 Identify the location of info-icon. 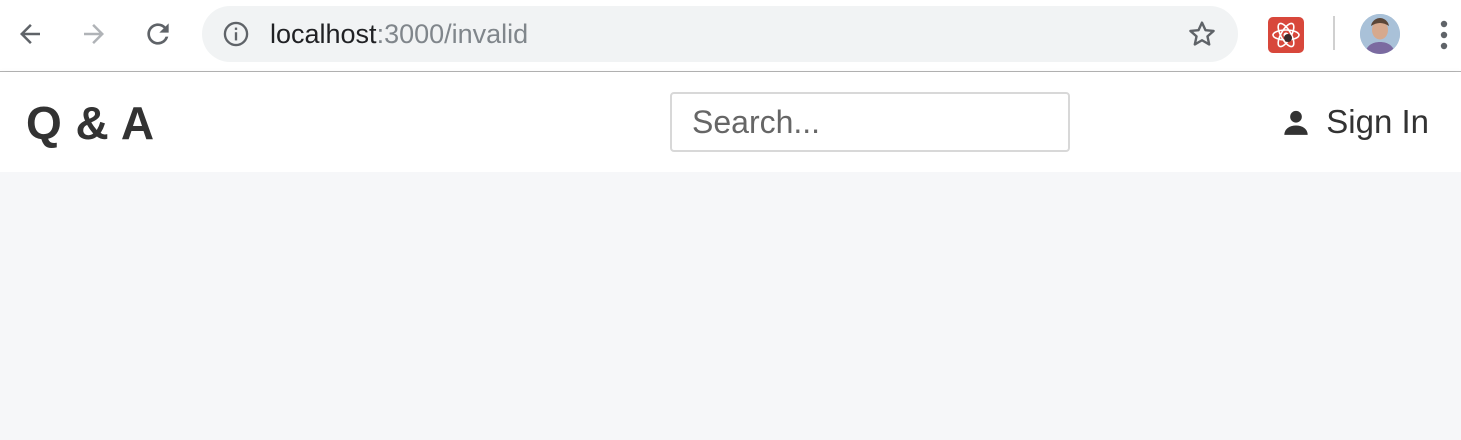
(236, 34).